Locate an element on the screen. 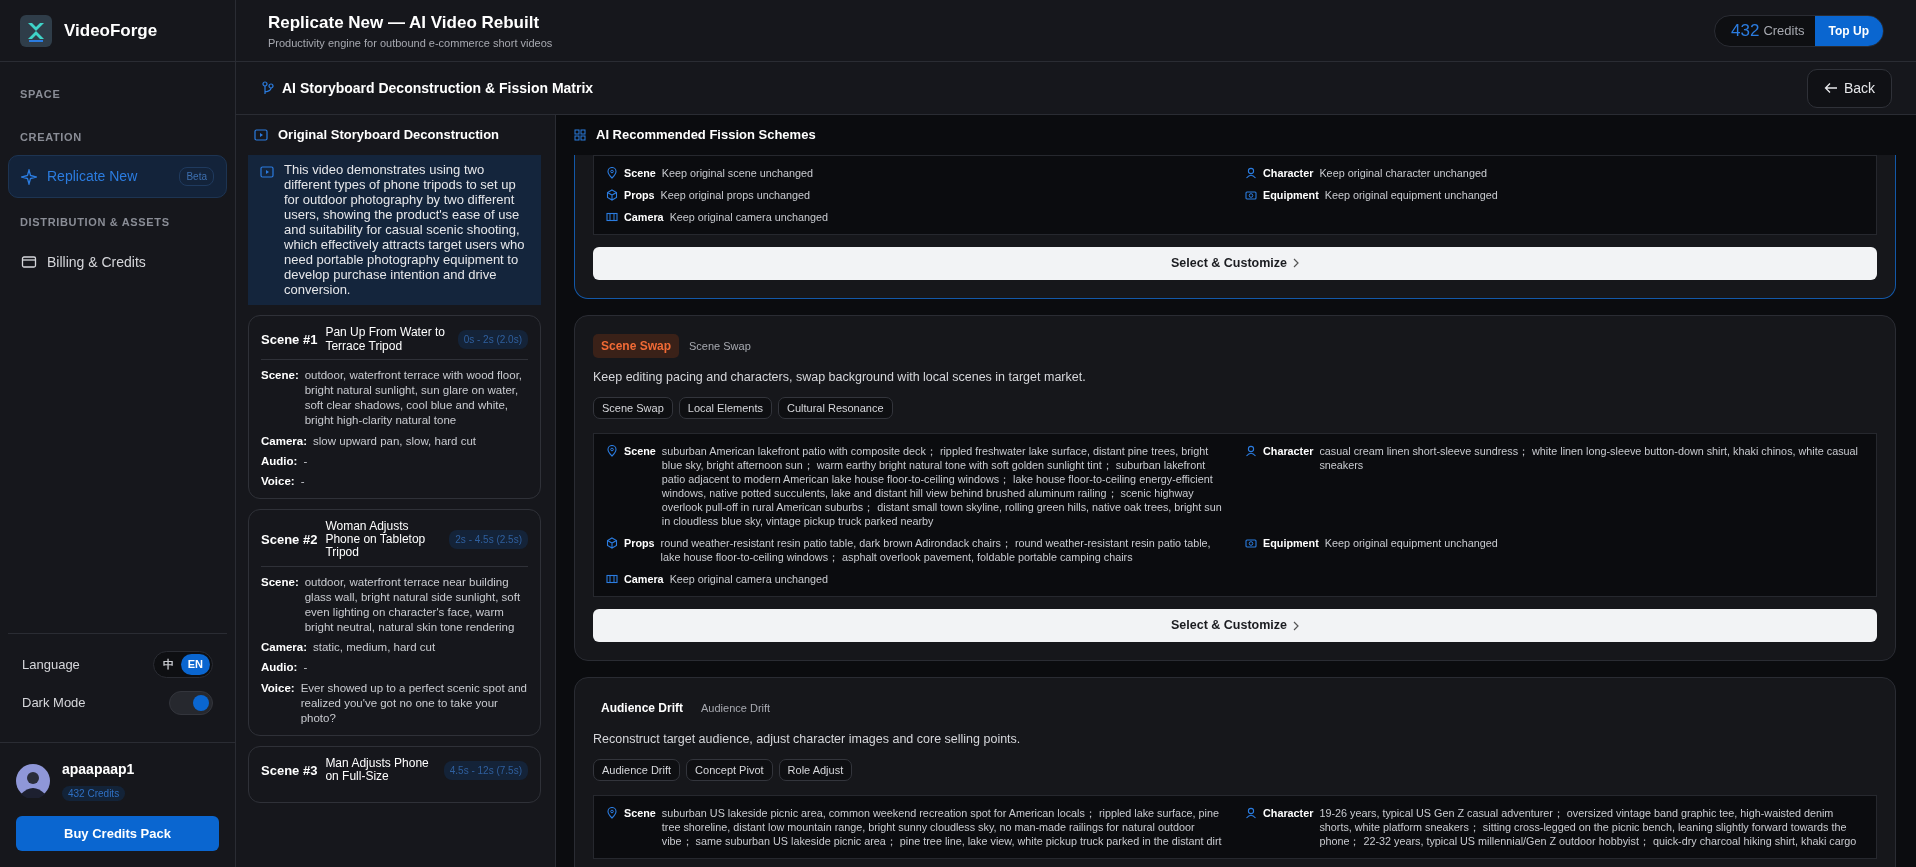 The image size is (1916, 867). scheme-tag: Scene Swap is located at coordinates (636, 345).